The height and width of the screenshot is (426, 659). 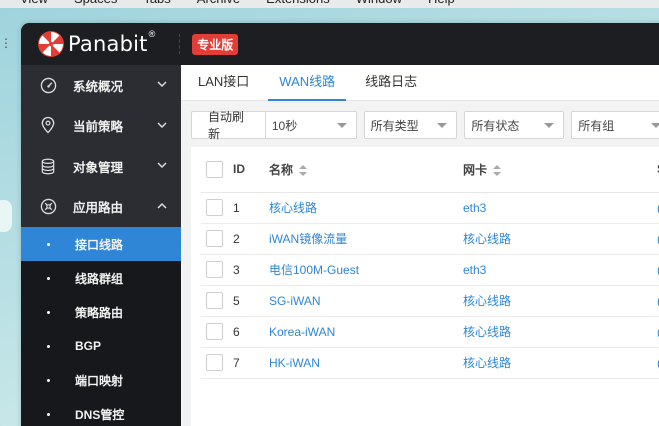 What do you see at coordinates (88, 346) in the screenshot?
I see `sidebar-item-label: BGP` at bounding box center [88, 346].